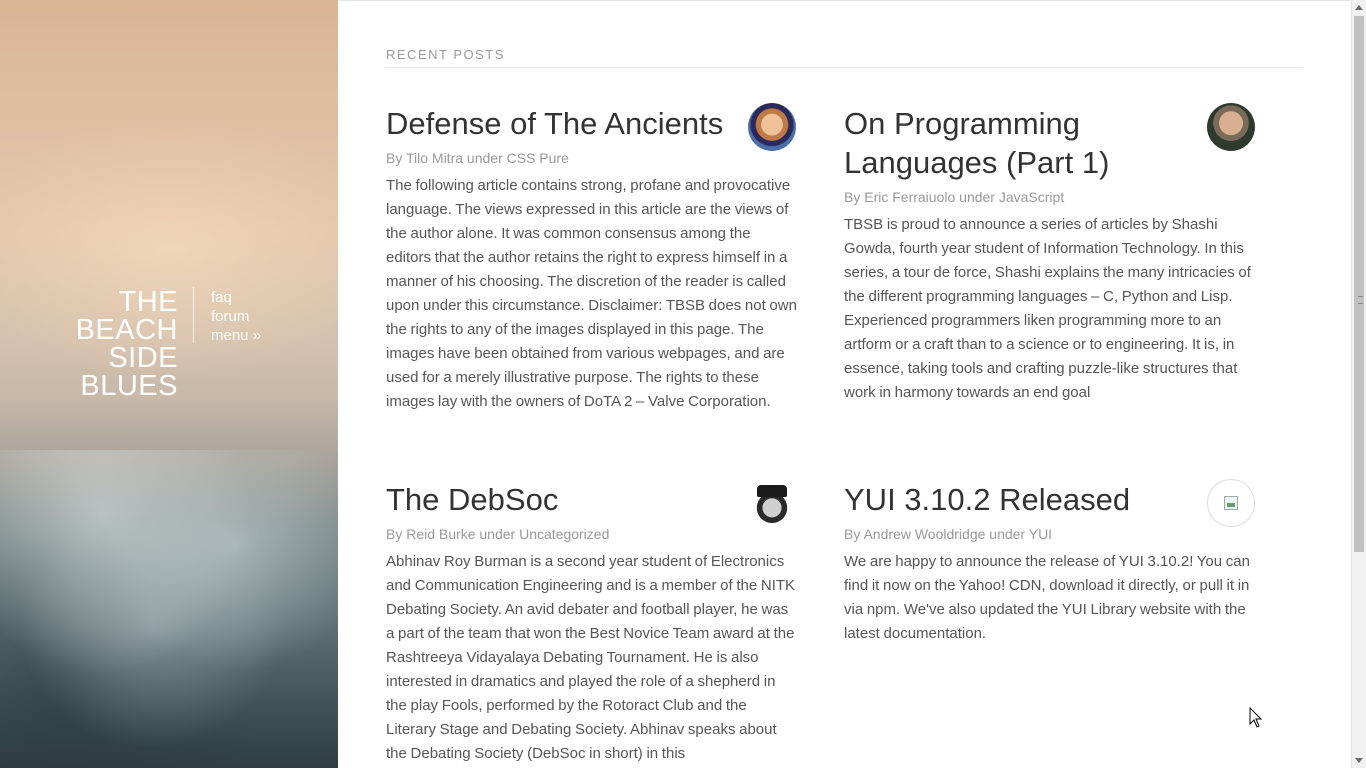 This screenshot has height=768, width=1366. I want to click on nav-link-faq: faq, so click(236, 297).